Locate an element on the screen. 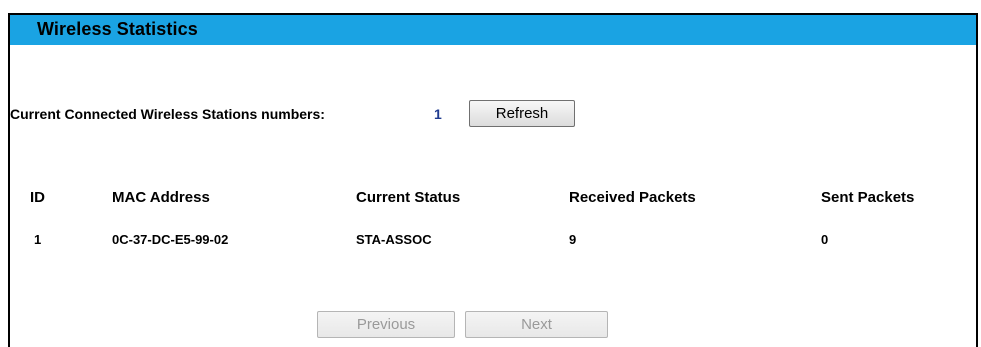 This screenshot has width=981, height=347. panel-header: Wireless Statistics is located at coordinates (493, 30).